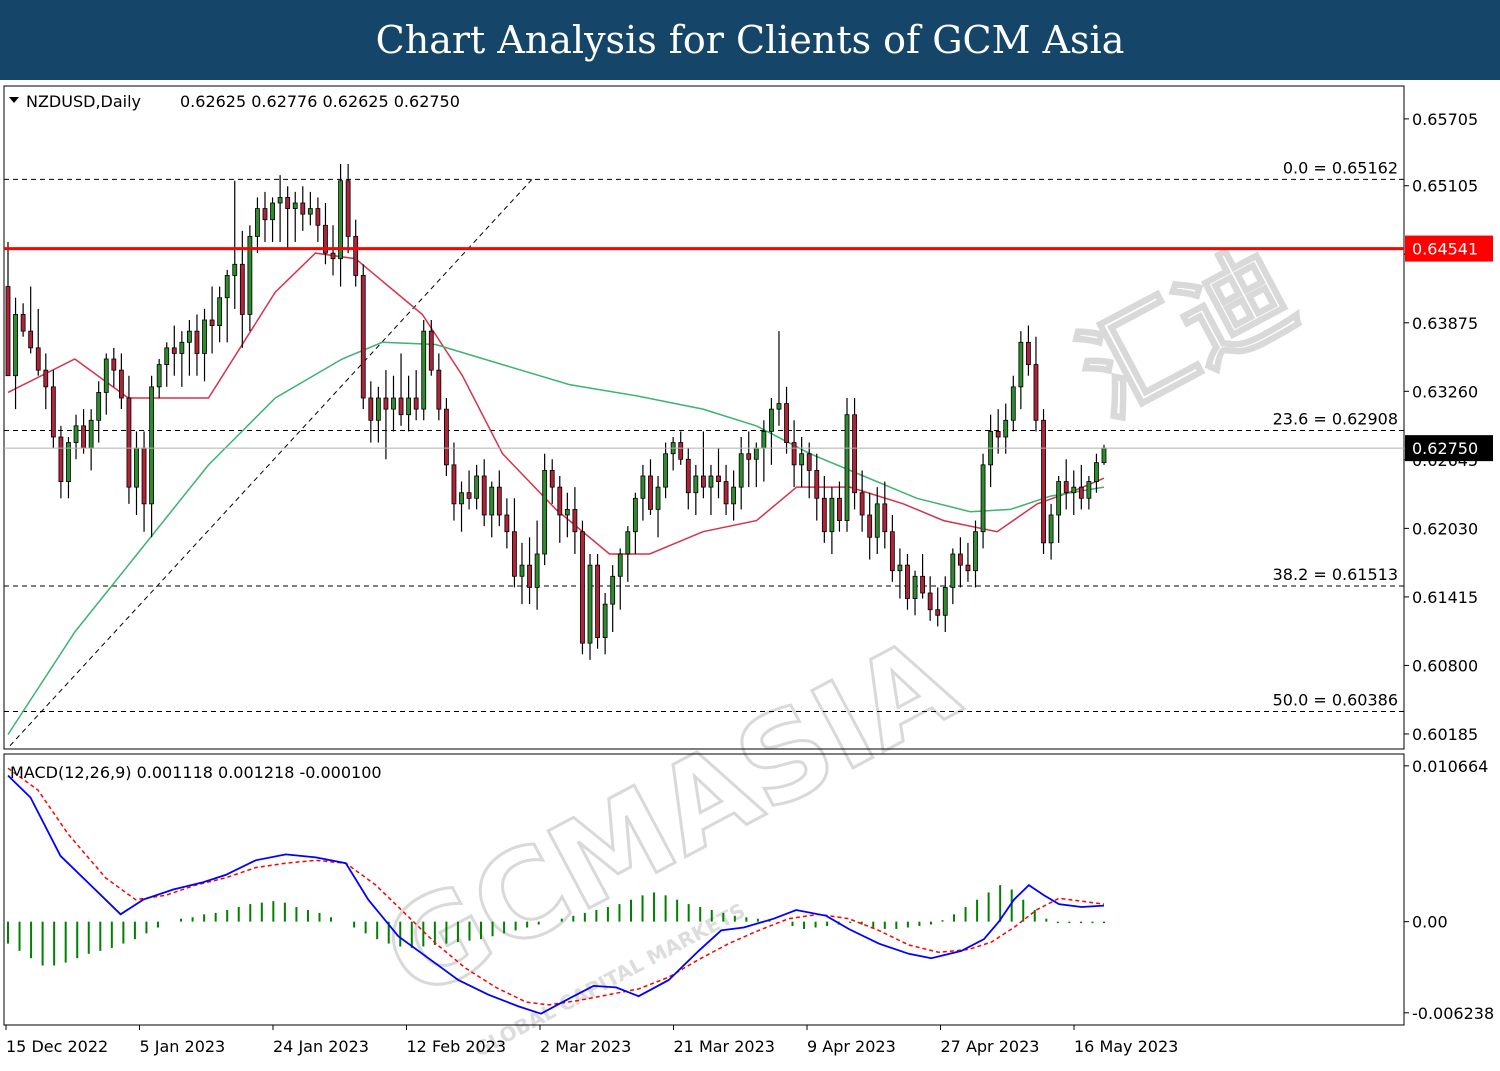 This screenshot has width=1500, height=1071. What do you see at coordinates (321, 1046) in the screenshot?
I see `date-tick-label: 24 Jan 2023` at bounding box center [321, 1046].